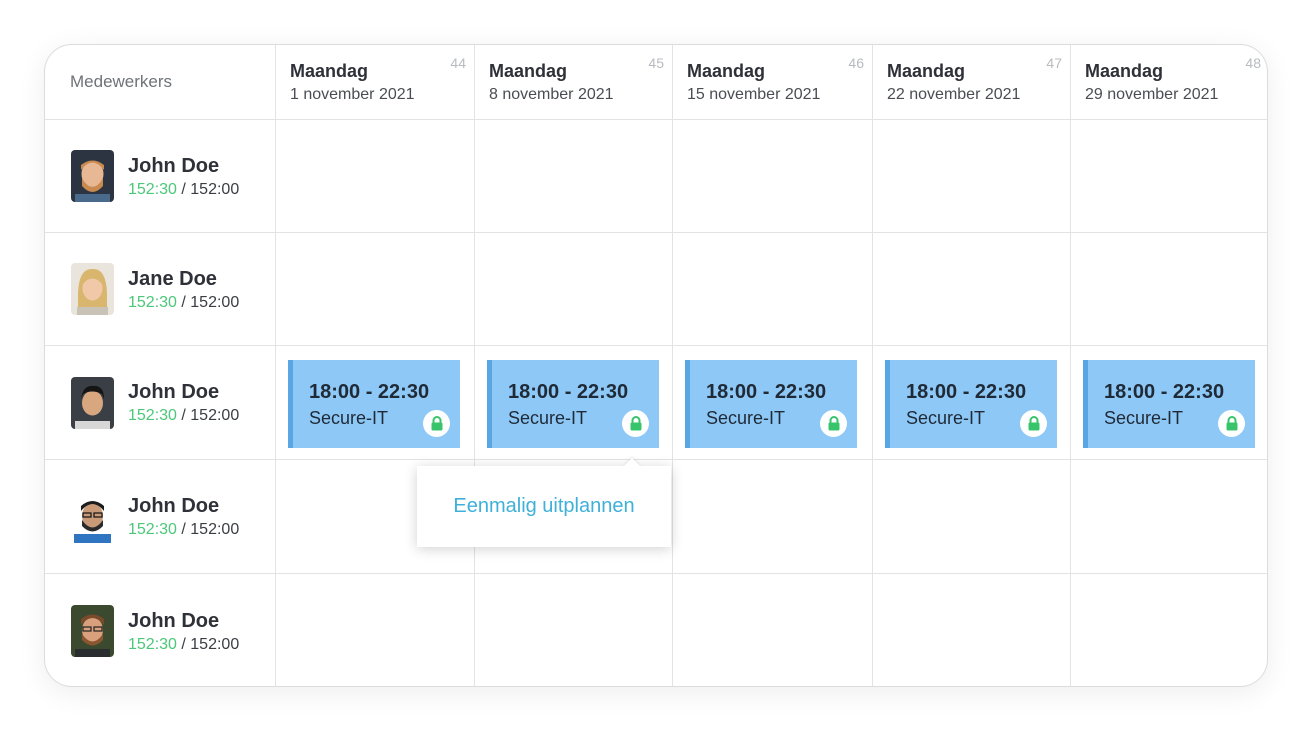  I want to click on week-header-46: Maandag 15 november 2021 46, so click(773, 82).